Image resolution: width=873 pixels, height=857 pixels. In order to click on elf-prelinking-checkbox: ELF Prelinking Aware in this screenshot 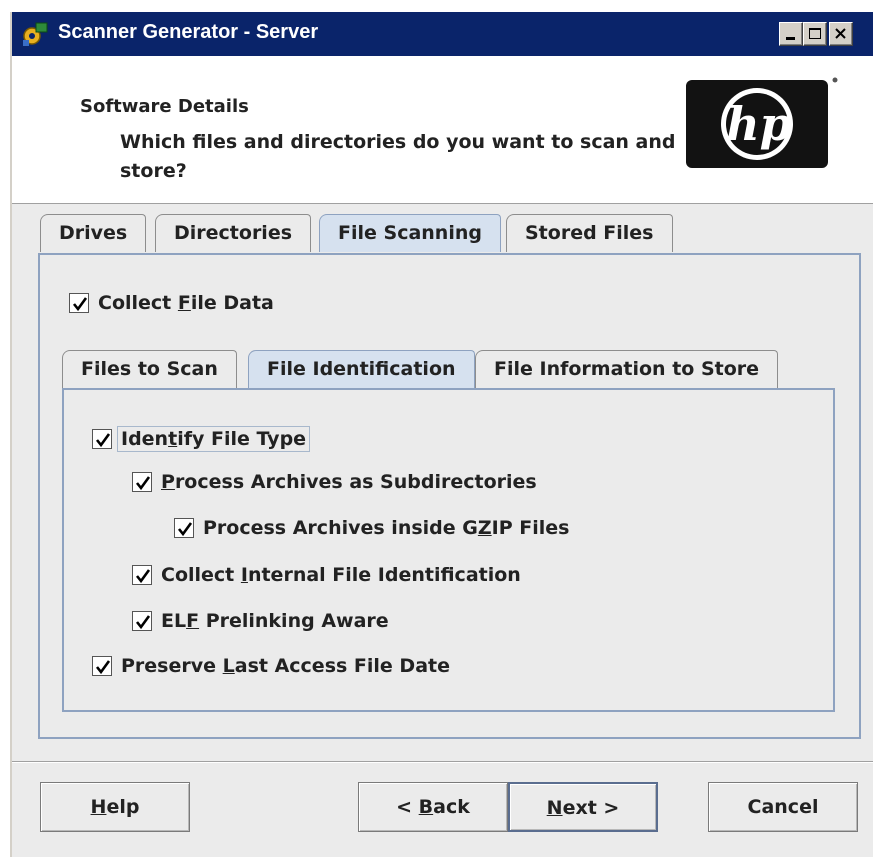, I will do `click(260, 621)`.